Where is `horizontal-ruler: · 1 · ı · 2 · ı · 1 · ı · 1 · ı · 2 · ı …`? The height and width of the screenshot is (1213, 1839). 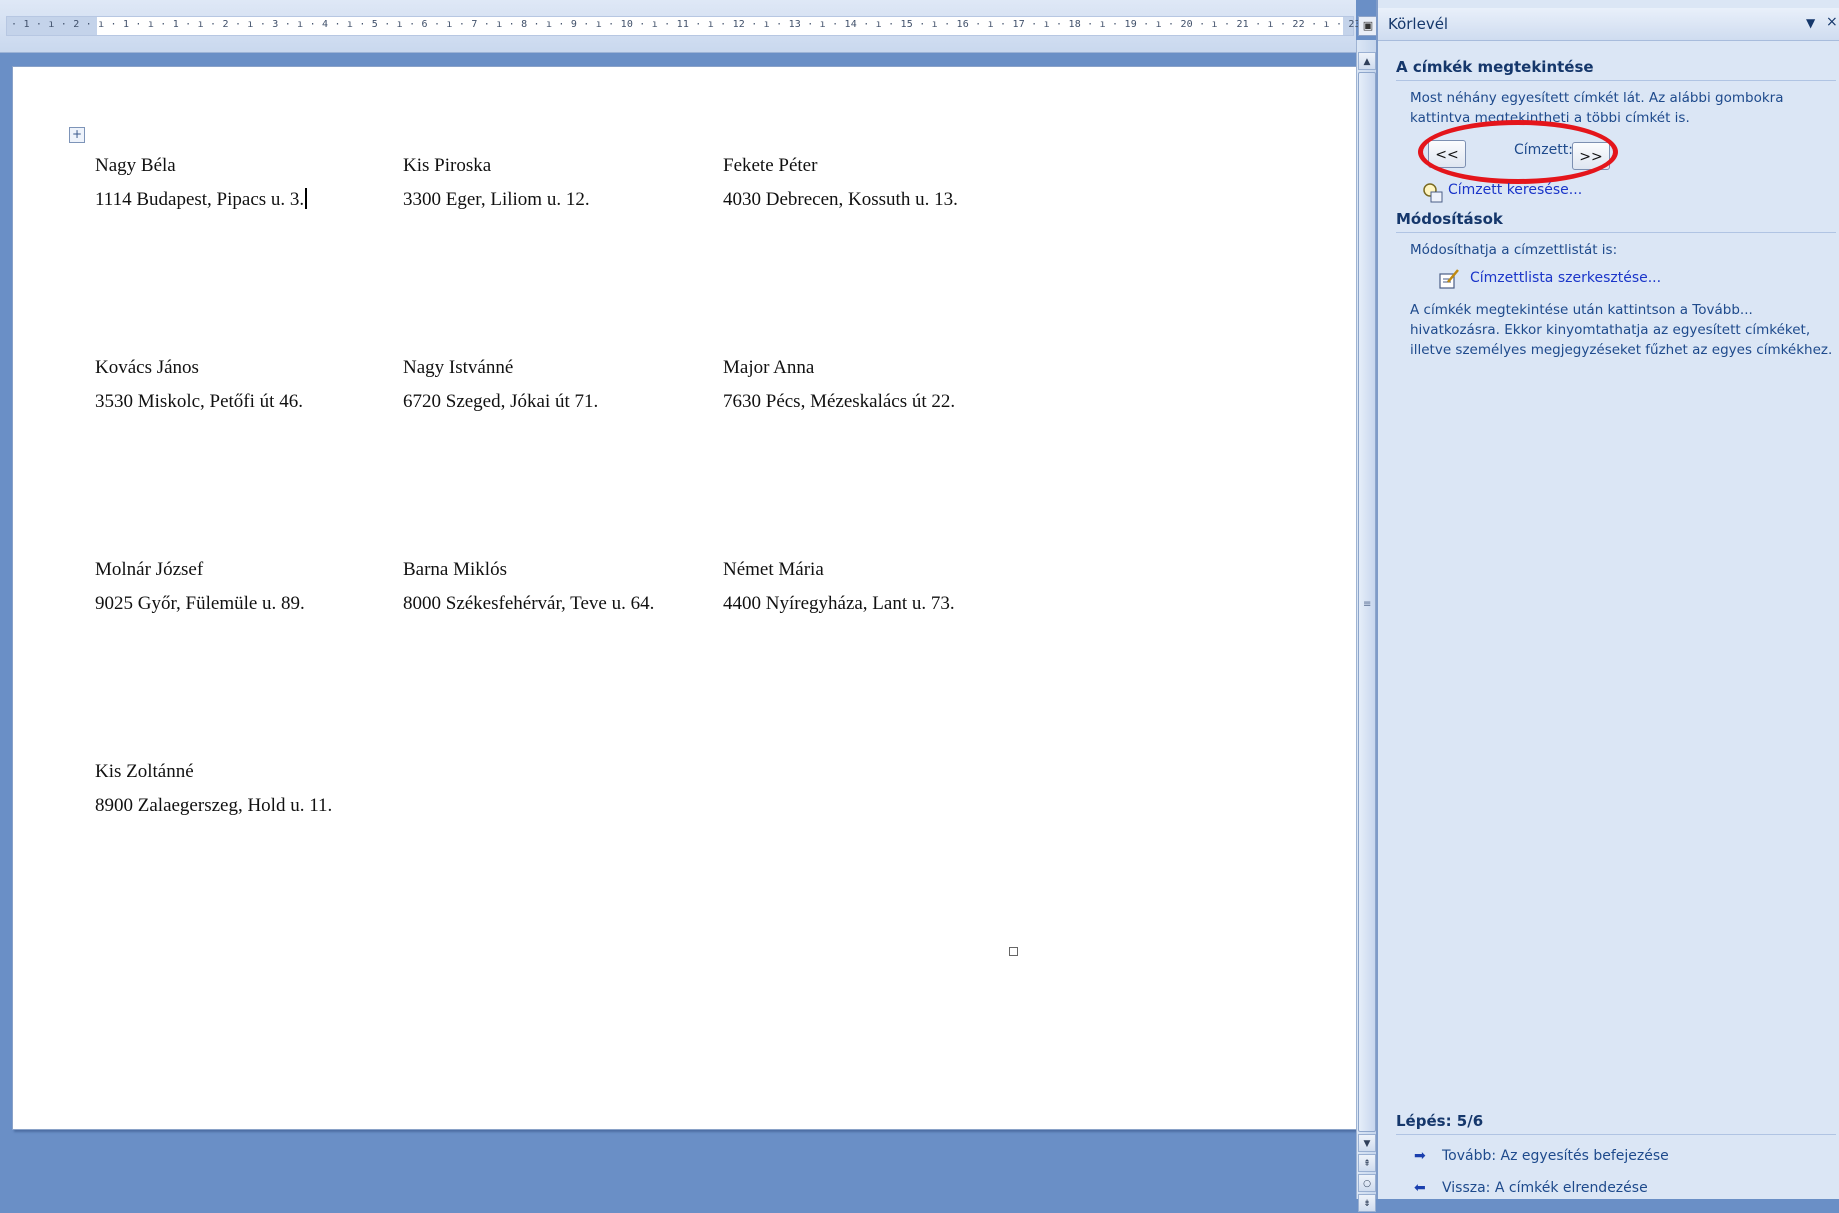 horizontal-ruler: · 1 · ı · 2 · ı · 1 · ı · 1 · ı · 2 · ı … is located at coordinates (736, 26).